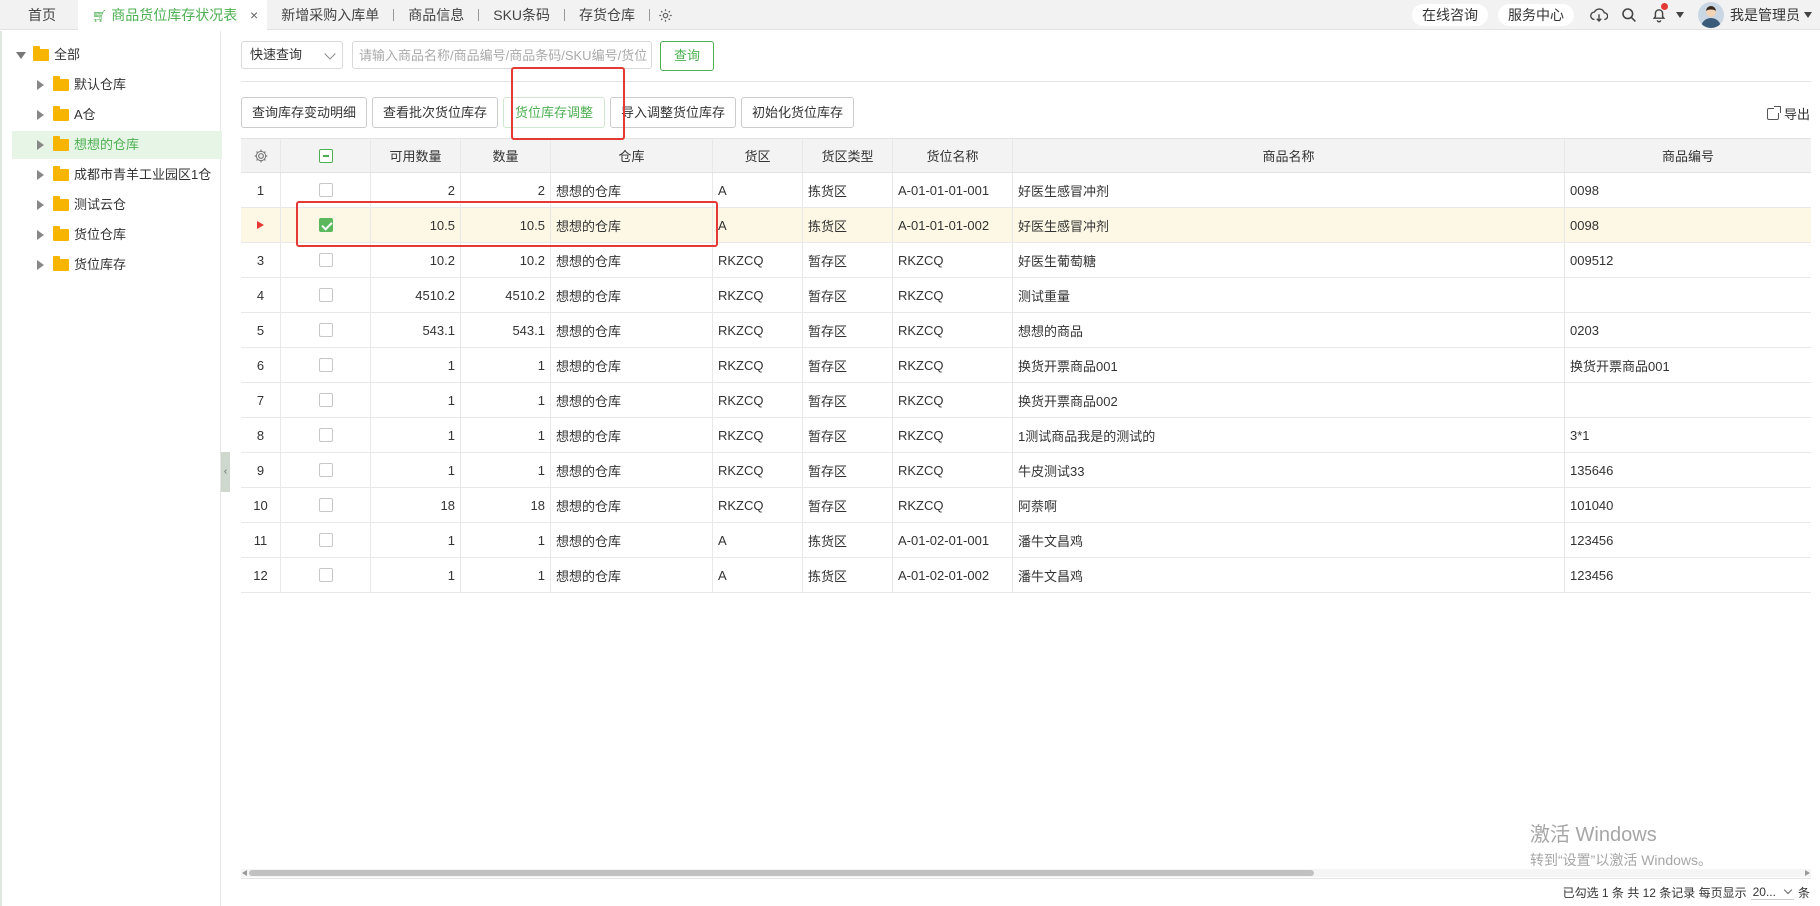 The image size is (1820, 906). Describe the element at coordinates (1289, 435) in the screenshot. I see `product-name-cell: 1测试商品我是的测试的` at that location.